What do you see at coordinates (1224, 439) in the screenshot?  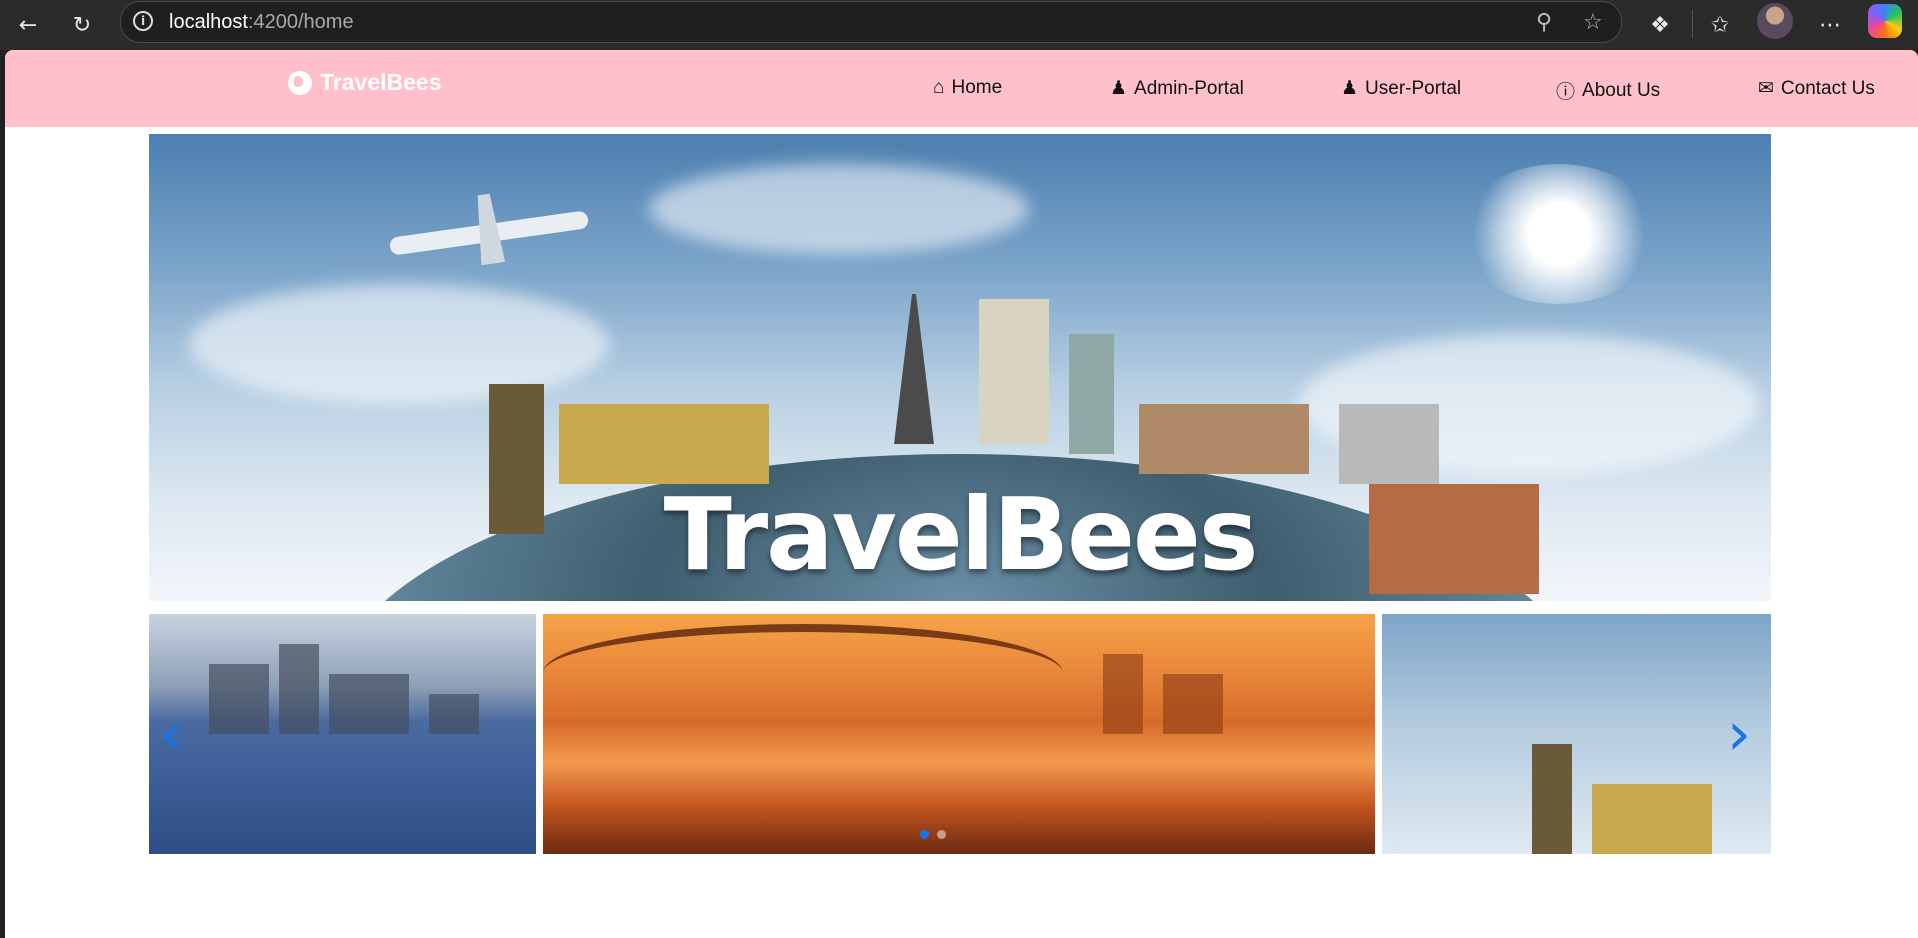 I see `colosseum-graphic` at bounding box center [1224, 439].